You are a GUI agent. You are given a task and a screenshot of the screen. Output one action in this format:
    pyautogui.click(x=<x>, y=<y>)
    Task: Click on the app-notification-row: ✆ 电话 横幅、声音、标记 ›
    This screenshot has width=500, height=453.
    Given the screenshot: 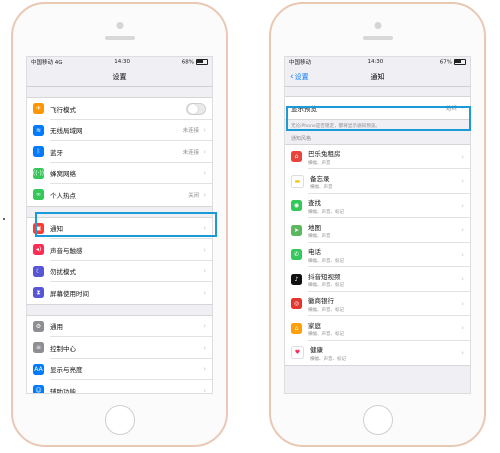 What is the action you would take?
    pyautogui.click(x=377, y=254)
    